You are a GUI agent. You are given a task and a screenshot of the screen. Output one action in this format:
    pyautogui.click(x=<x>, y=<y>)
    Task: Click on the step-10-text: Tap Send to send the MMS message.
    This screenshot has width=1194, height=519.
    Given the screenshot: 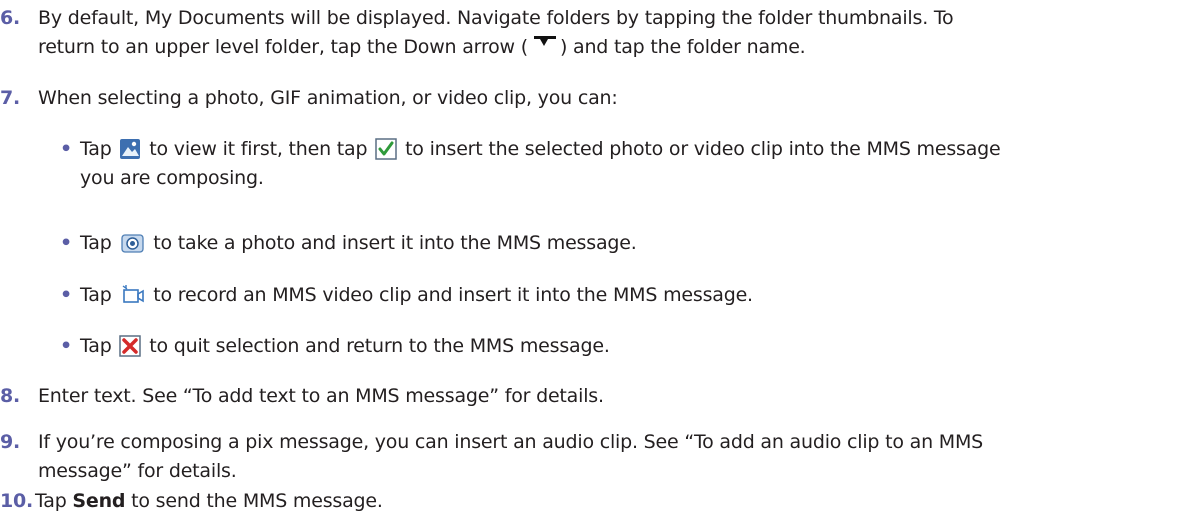 What is the action you would take?
    pyautogui.click(x=209, y=501)
    